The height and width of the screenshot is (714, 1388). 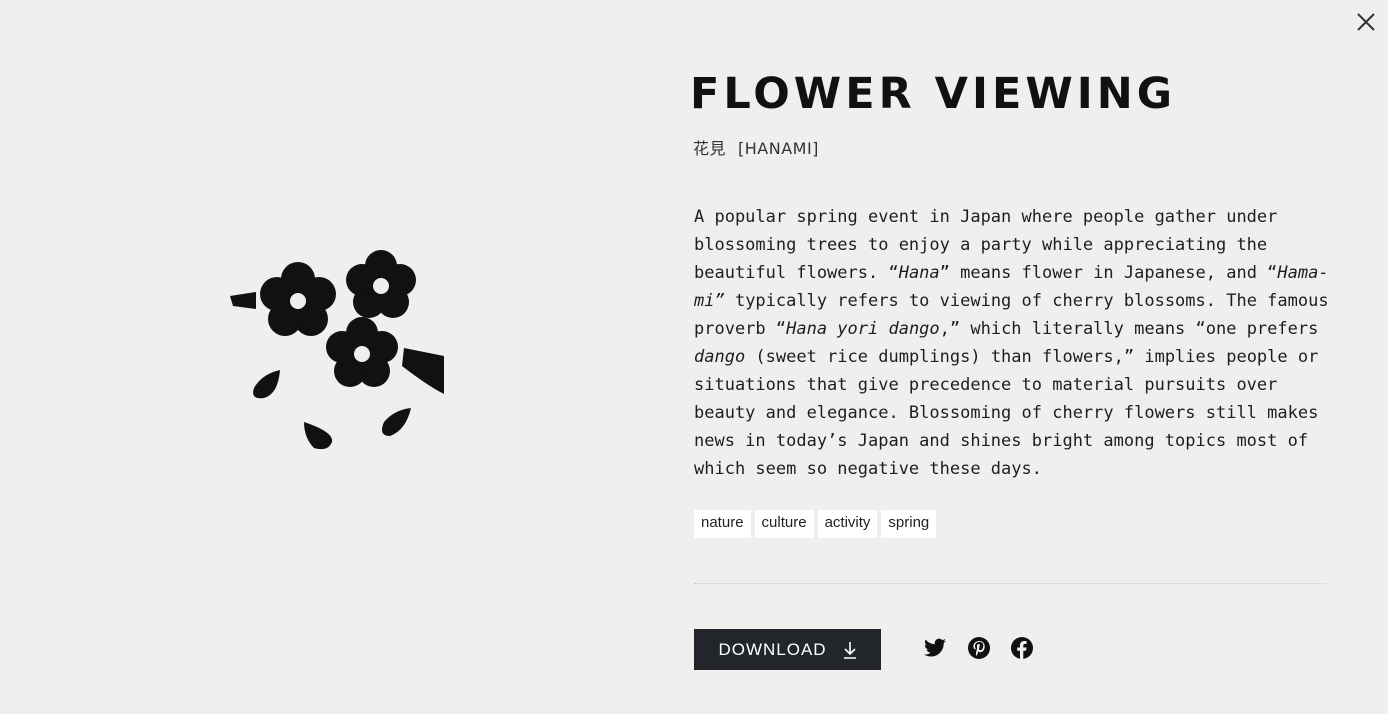 I want to click on close-button, so click(x=1366, y=22).